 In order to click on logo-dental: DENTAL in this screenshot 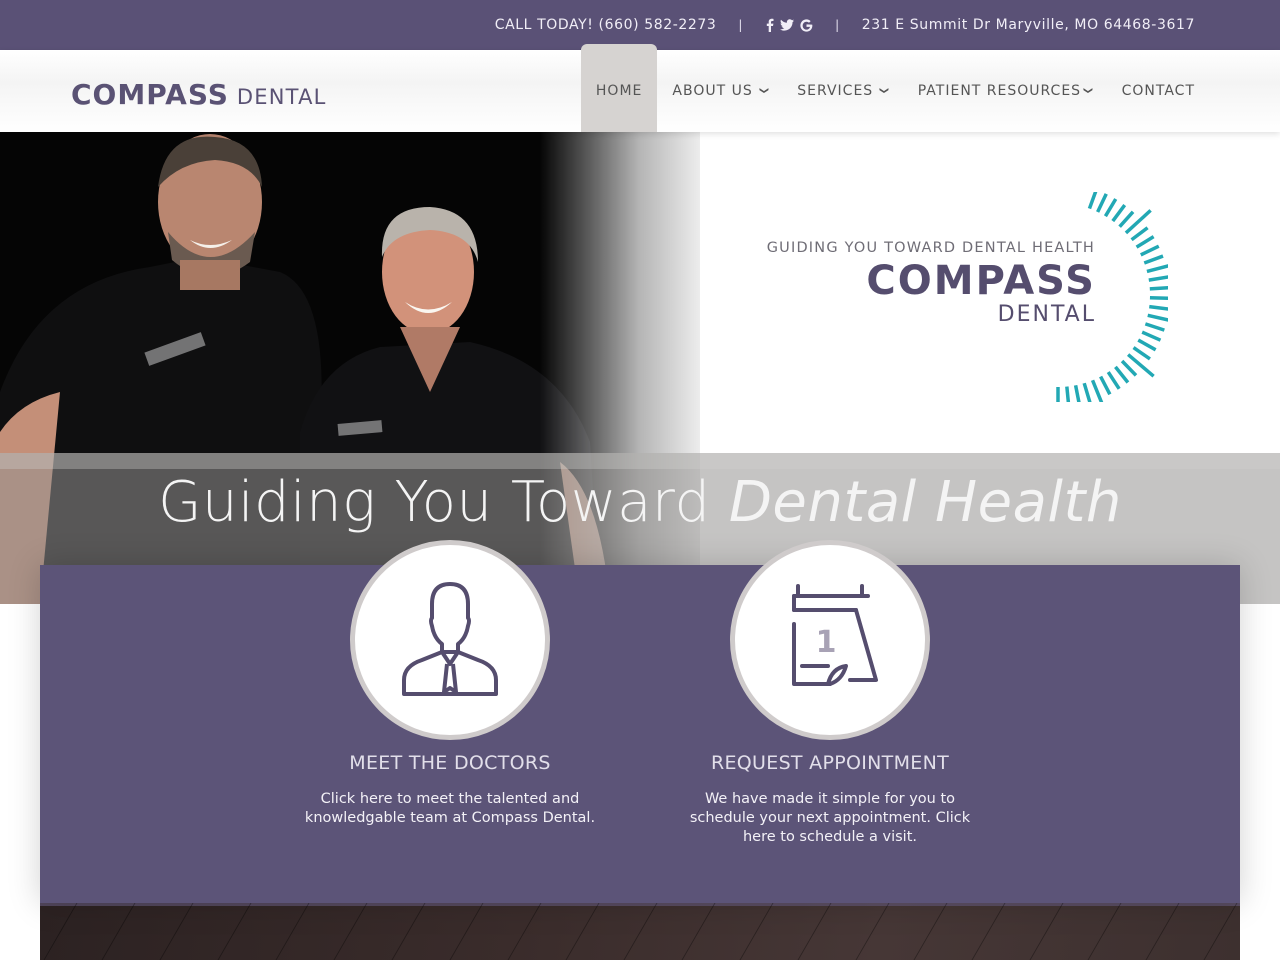, I will do `click(281, 97)`.